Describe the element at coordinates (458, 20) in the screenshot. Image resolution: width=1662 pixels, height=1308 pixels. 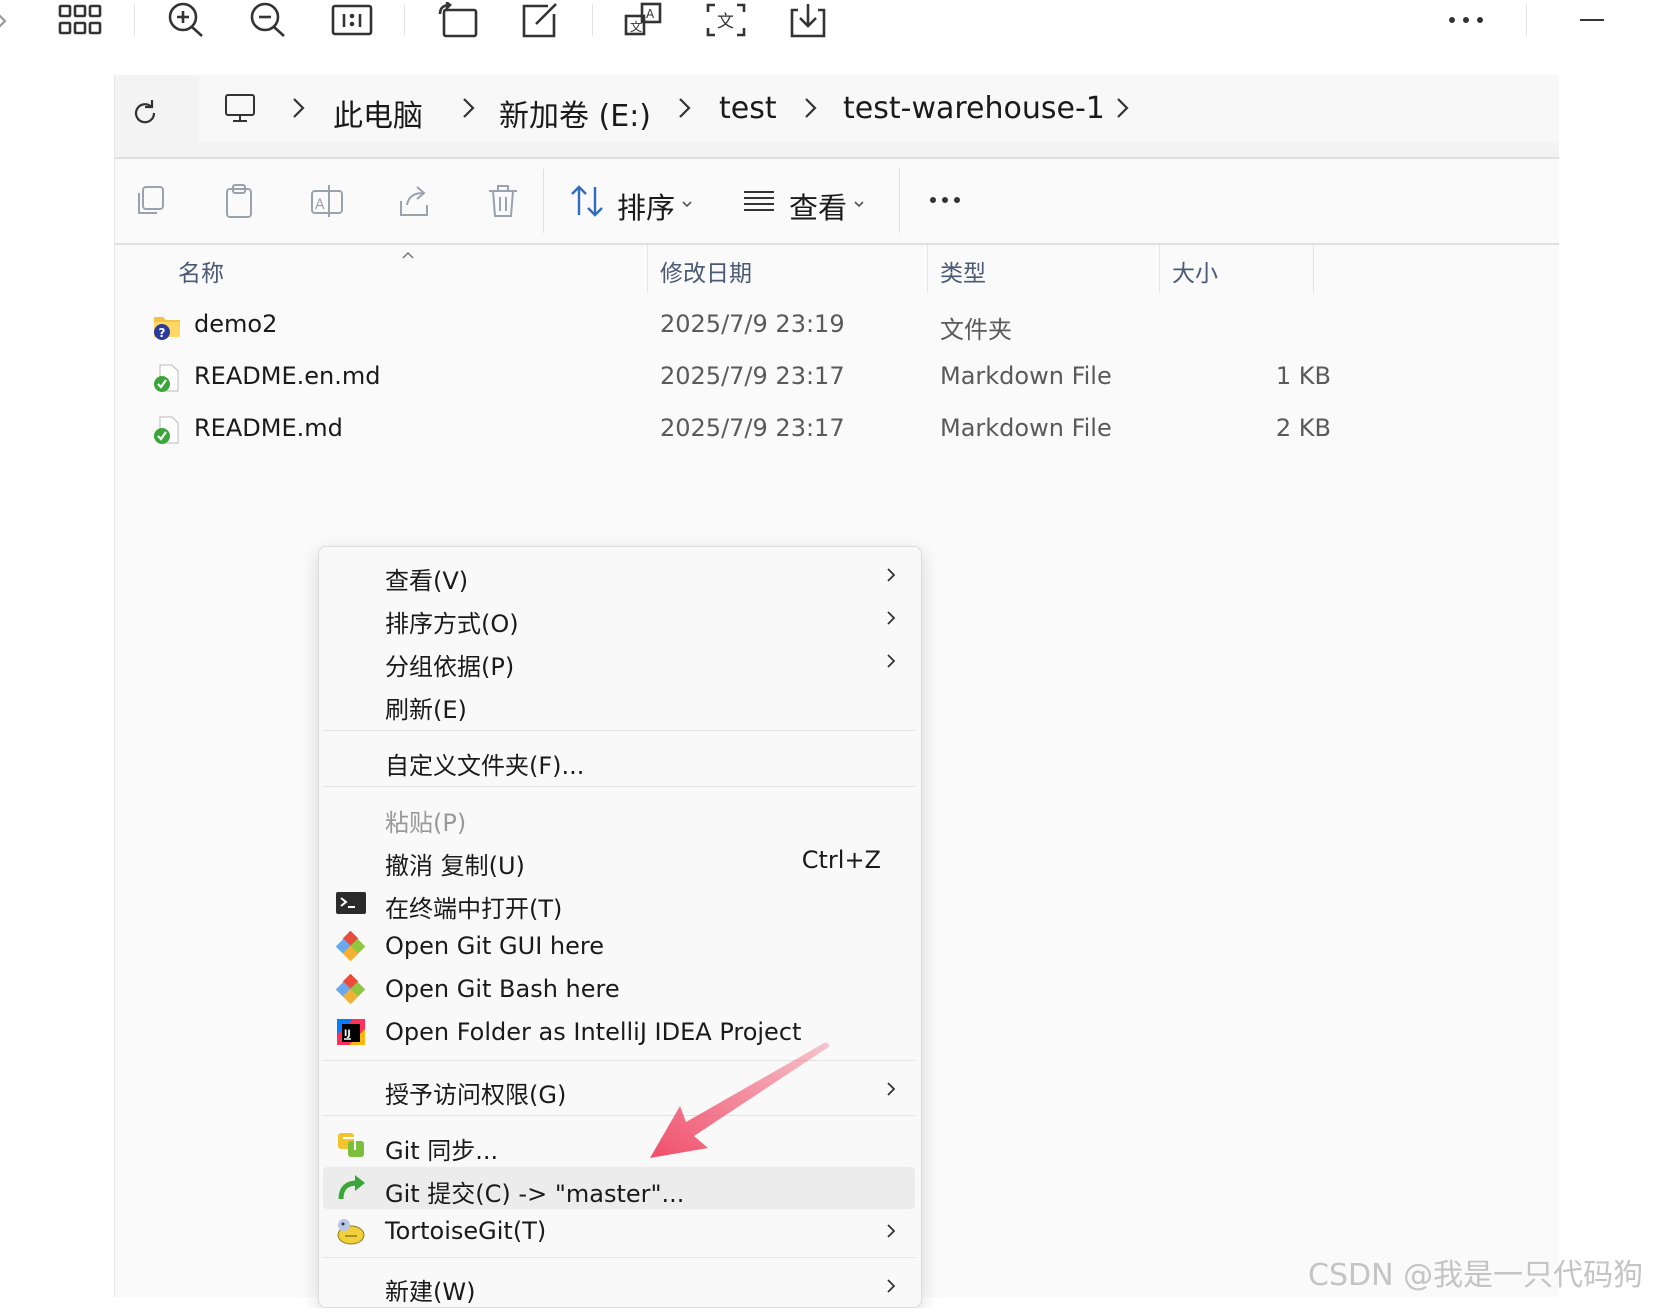
I see `rotate-icon` at that location.